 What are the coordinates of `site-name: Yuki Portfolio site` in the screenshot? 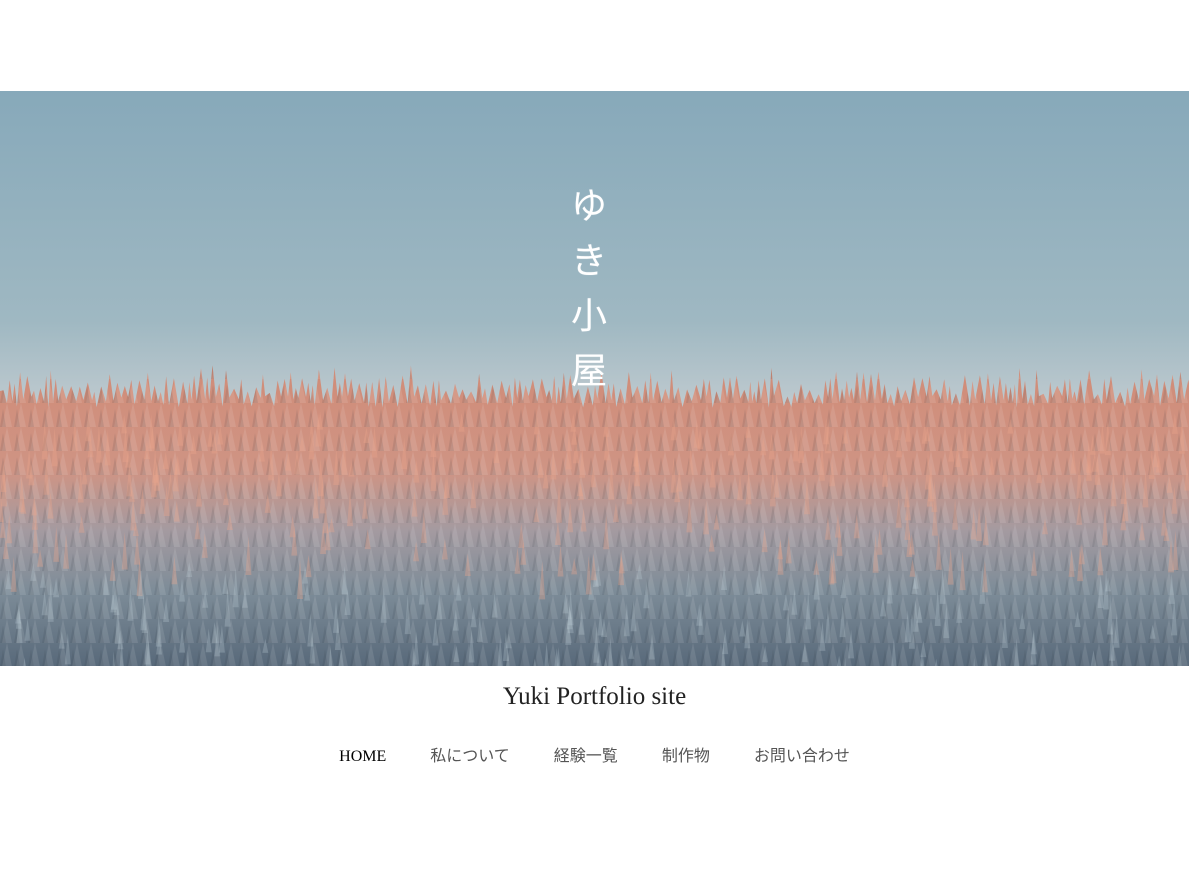 It's located at (594, 696).